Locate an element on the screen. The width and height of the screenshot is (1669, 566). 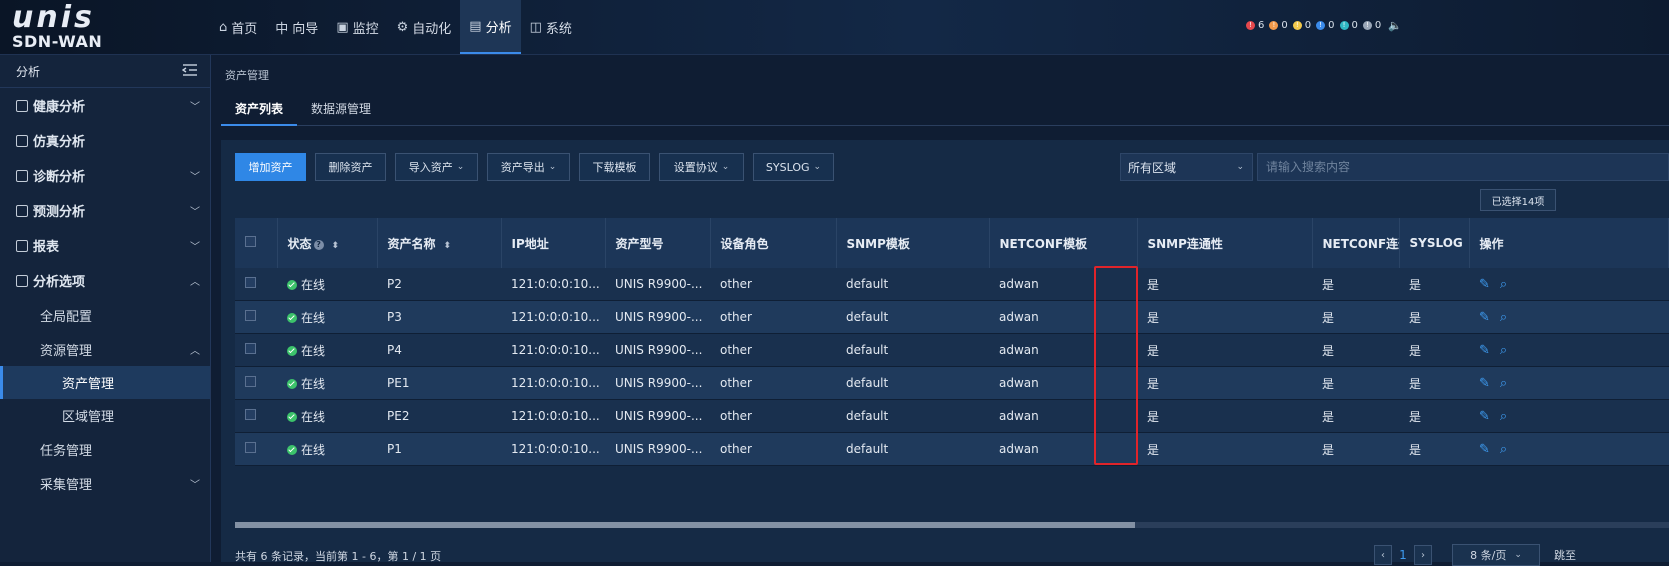
brand-logo: unis SDN-WAN is located at coordinates (107, 26).